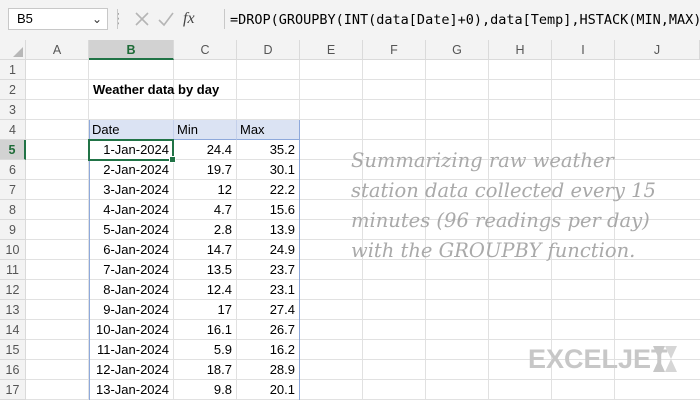  I want to click on row-header: 6, so click(13, 170).